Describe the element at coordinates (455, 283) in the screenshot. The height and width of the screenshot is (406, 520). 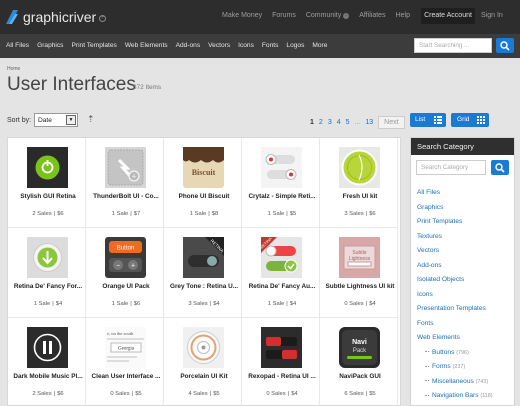
I see `category-isolated-objects: Isolated Objects` at that location.